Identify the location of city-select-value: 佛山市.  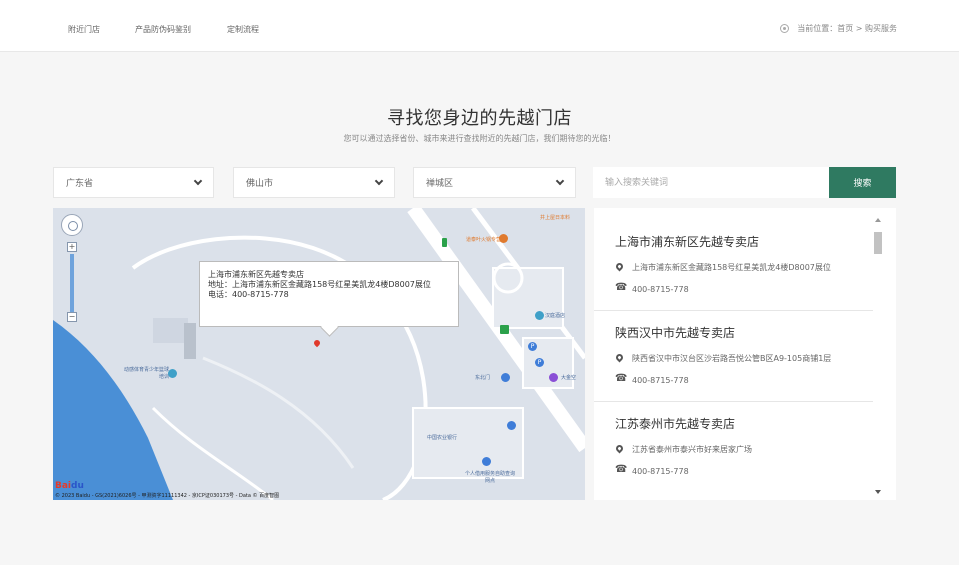
(260, 184).